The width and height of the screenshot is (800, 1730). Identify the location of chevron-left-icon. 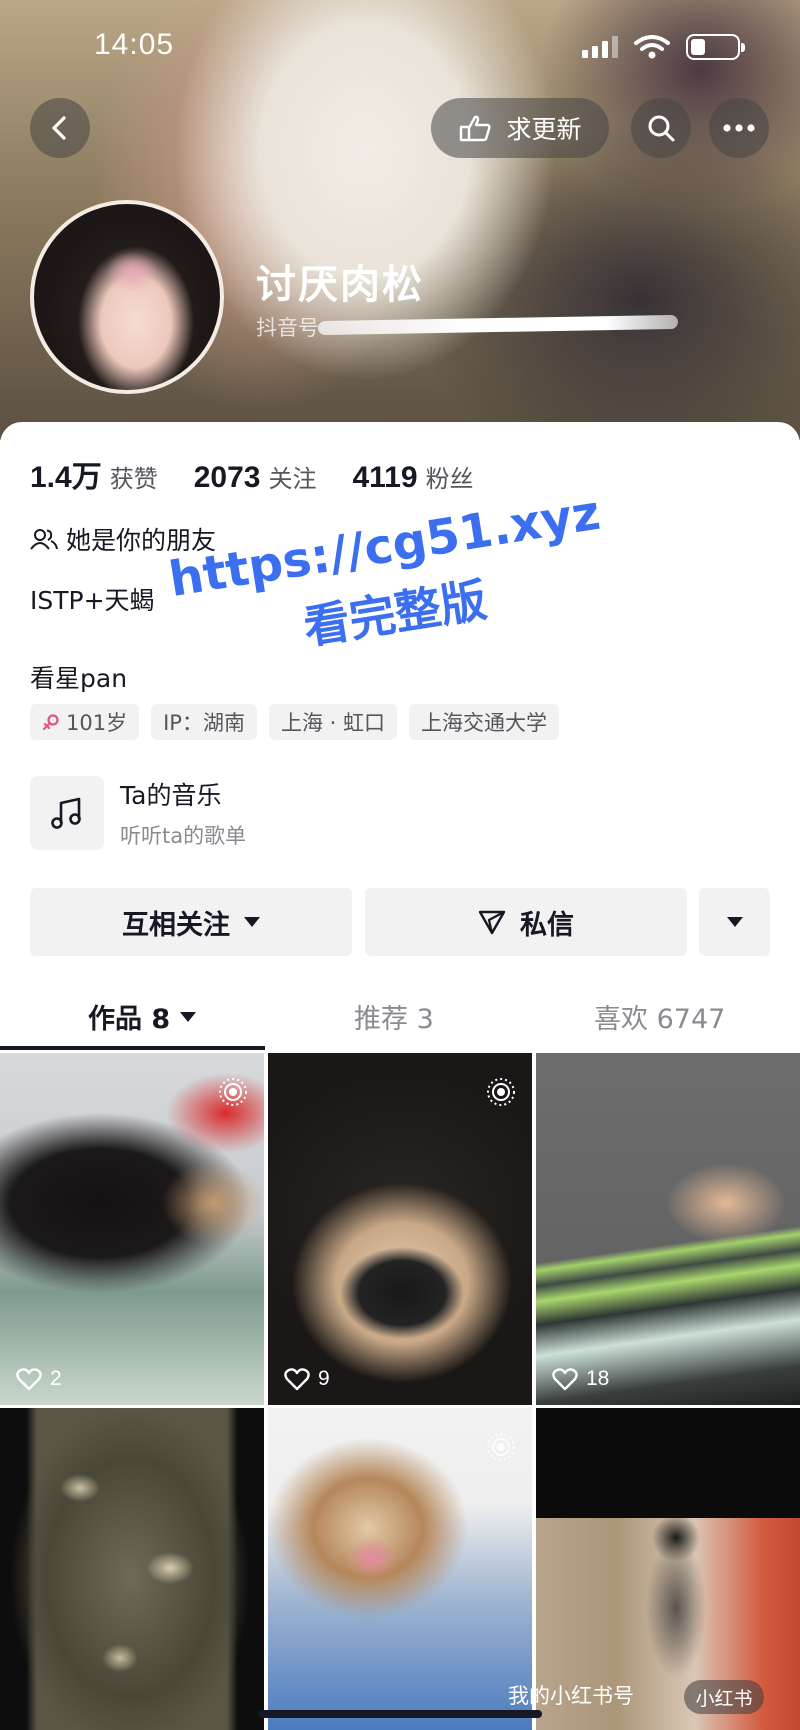
(59, 128).